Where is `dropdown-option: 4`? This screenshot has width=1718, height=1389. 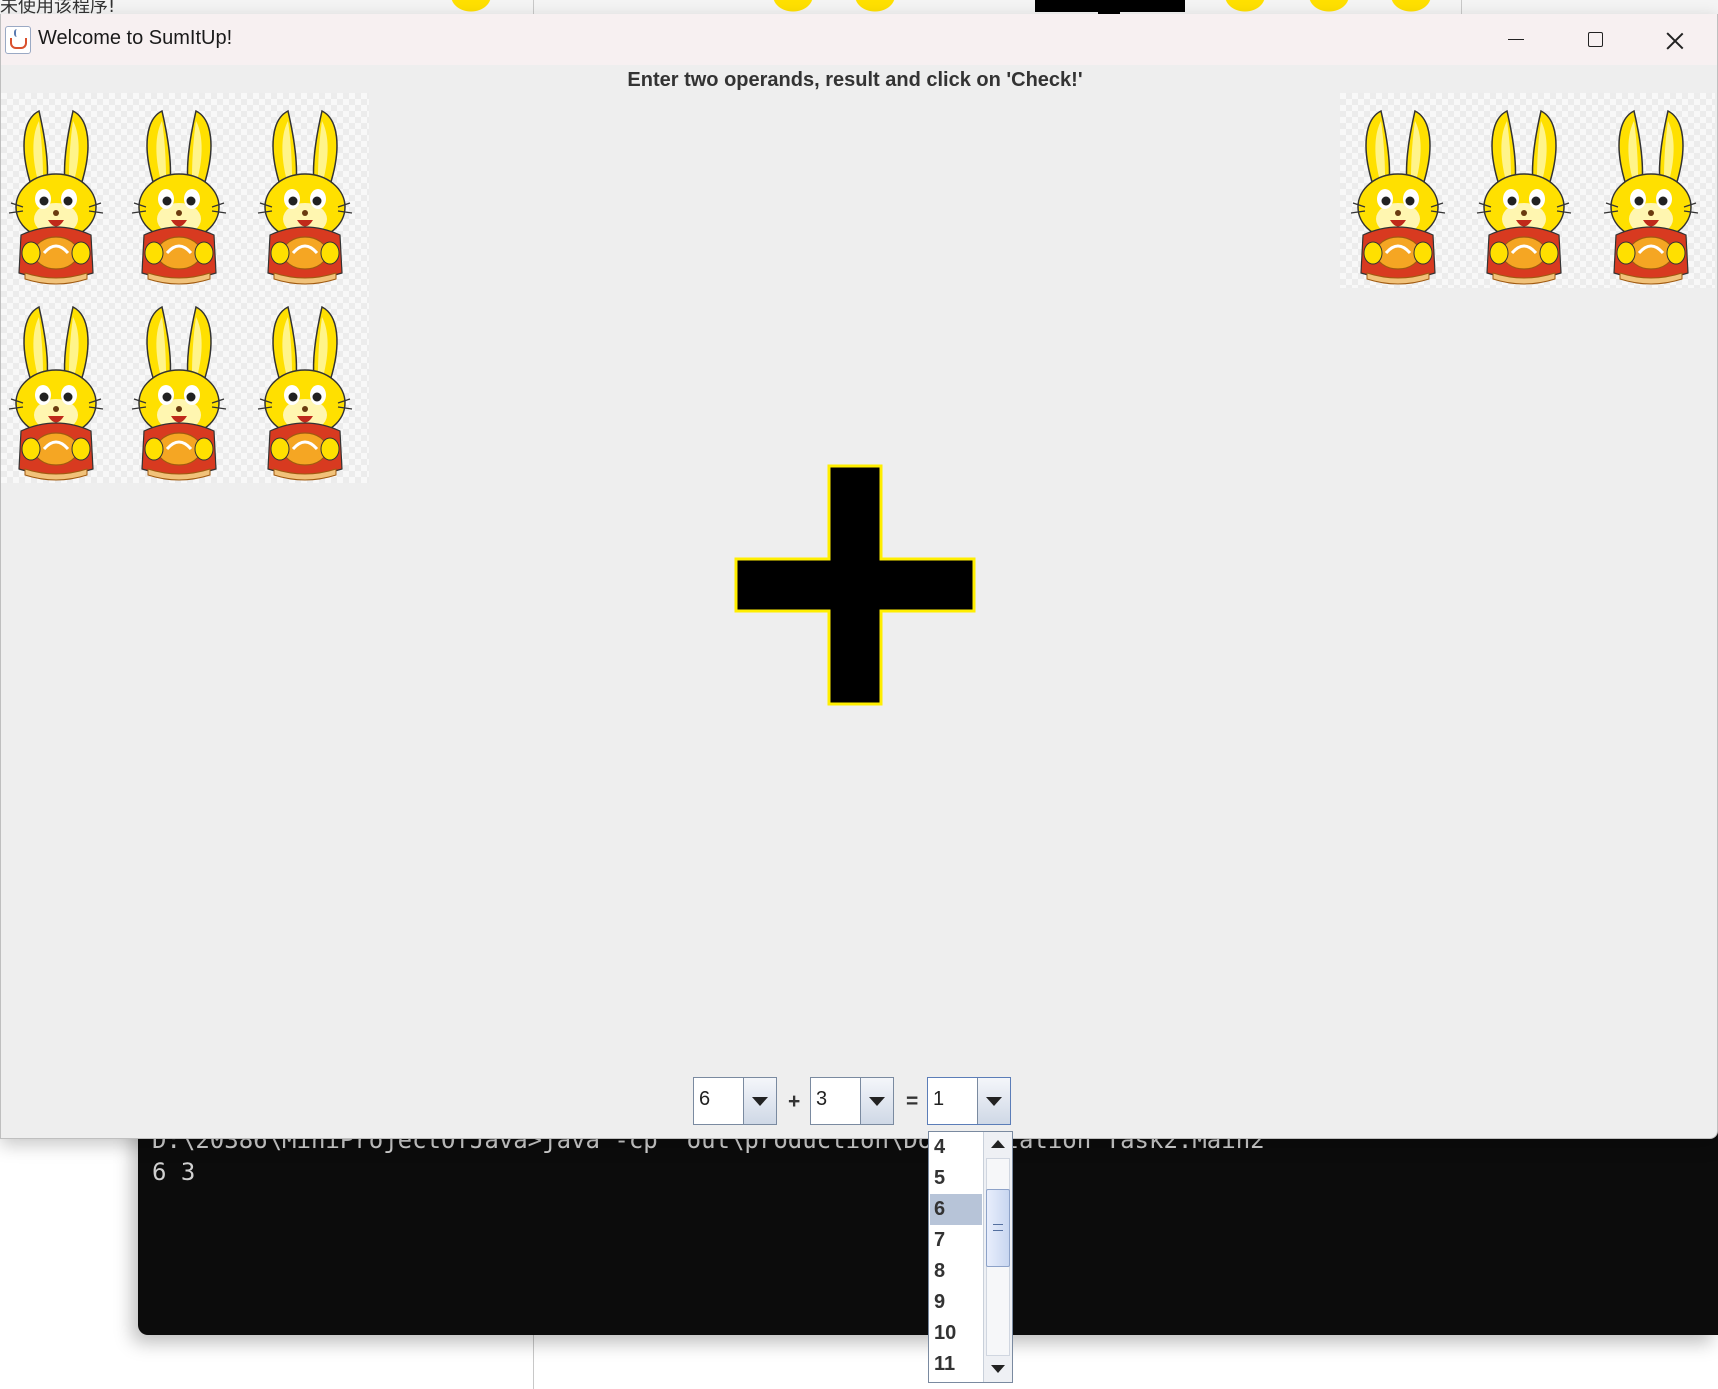 dropdown-option: 4 is located at coordinates (956, 1147).